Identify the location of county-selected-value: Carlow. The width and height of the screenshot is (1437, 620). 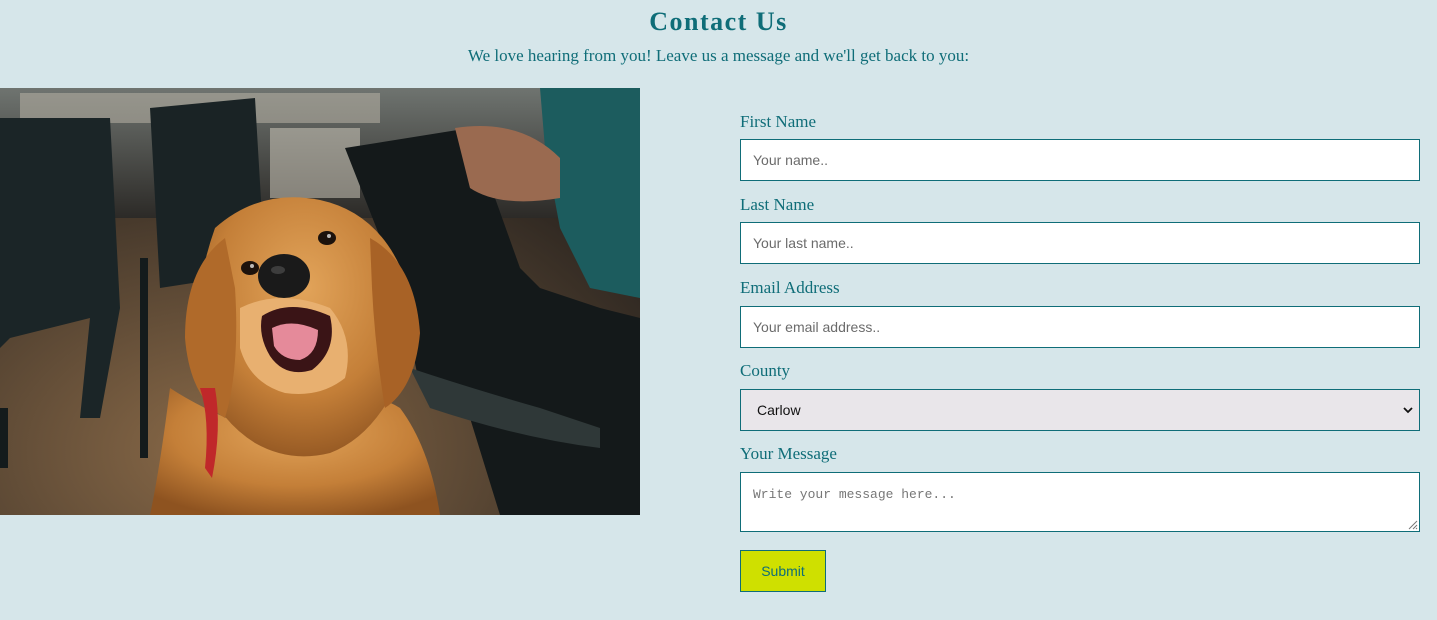
(779, 410).